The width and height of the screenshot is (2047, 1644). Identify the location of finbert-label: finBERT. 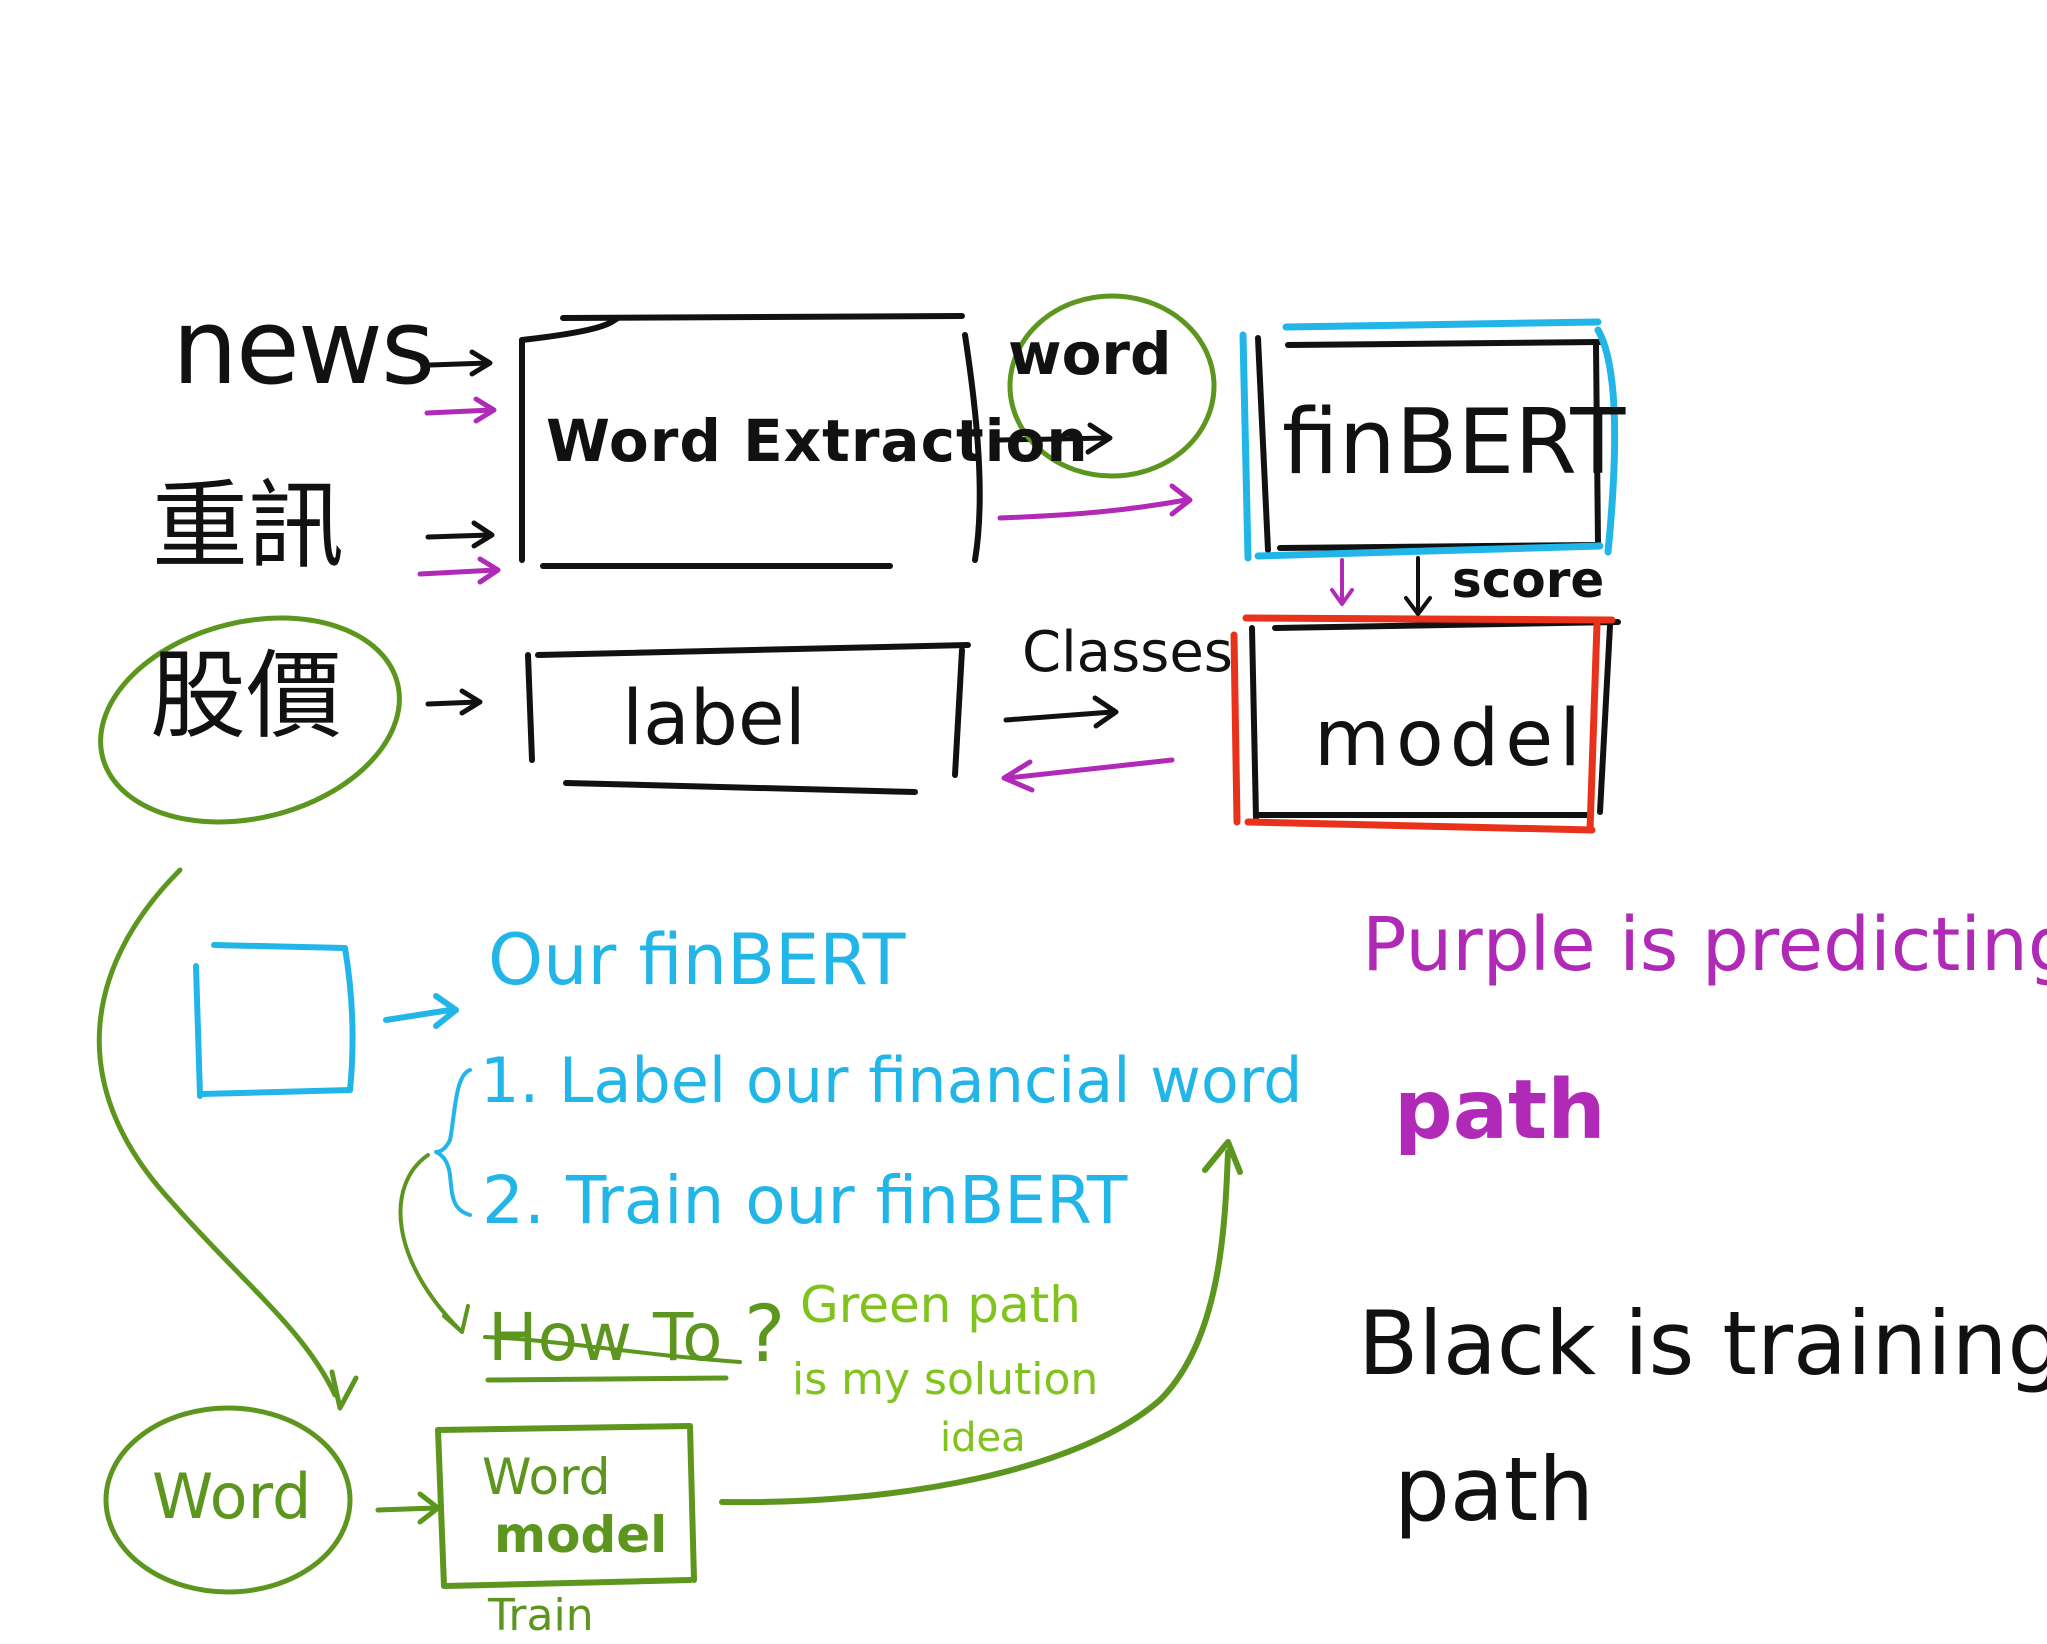
(1454, 442).